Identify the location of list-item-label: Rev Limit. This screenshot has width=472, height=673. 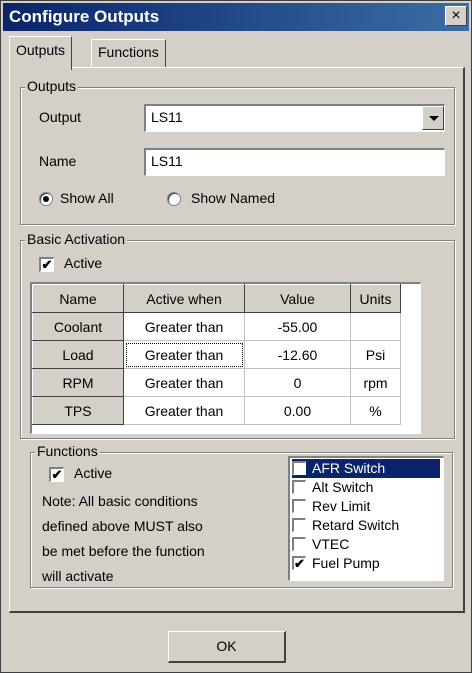
(341, 506).